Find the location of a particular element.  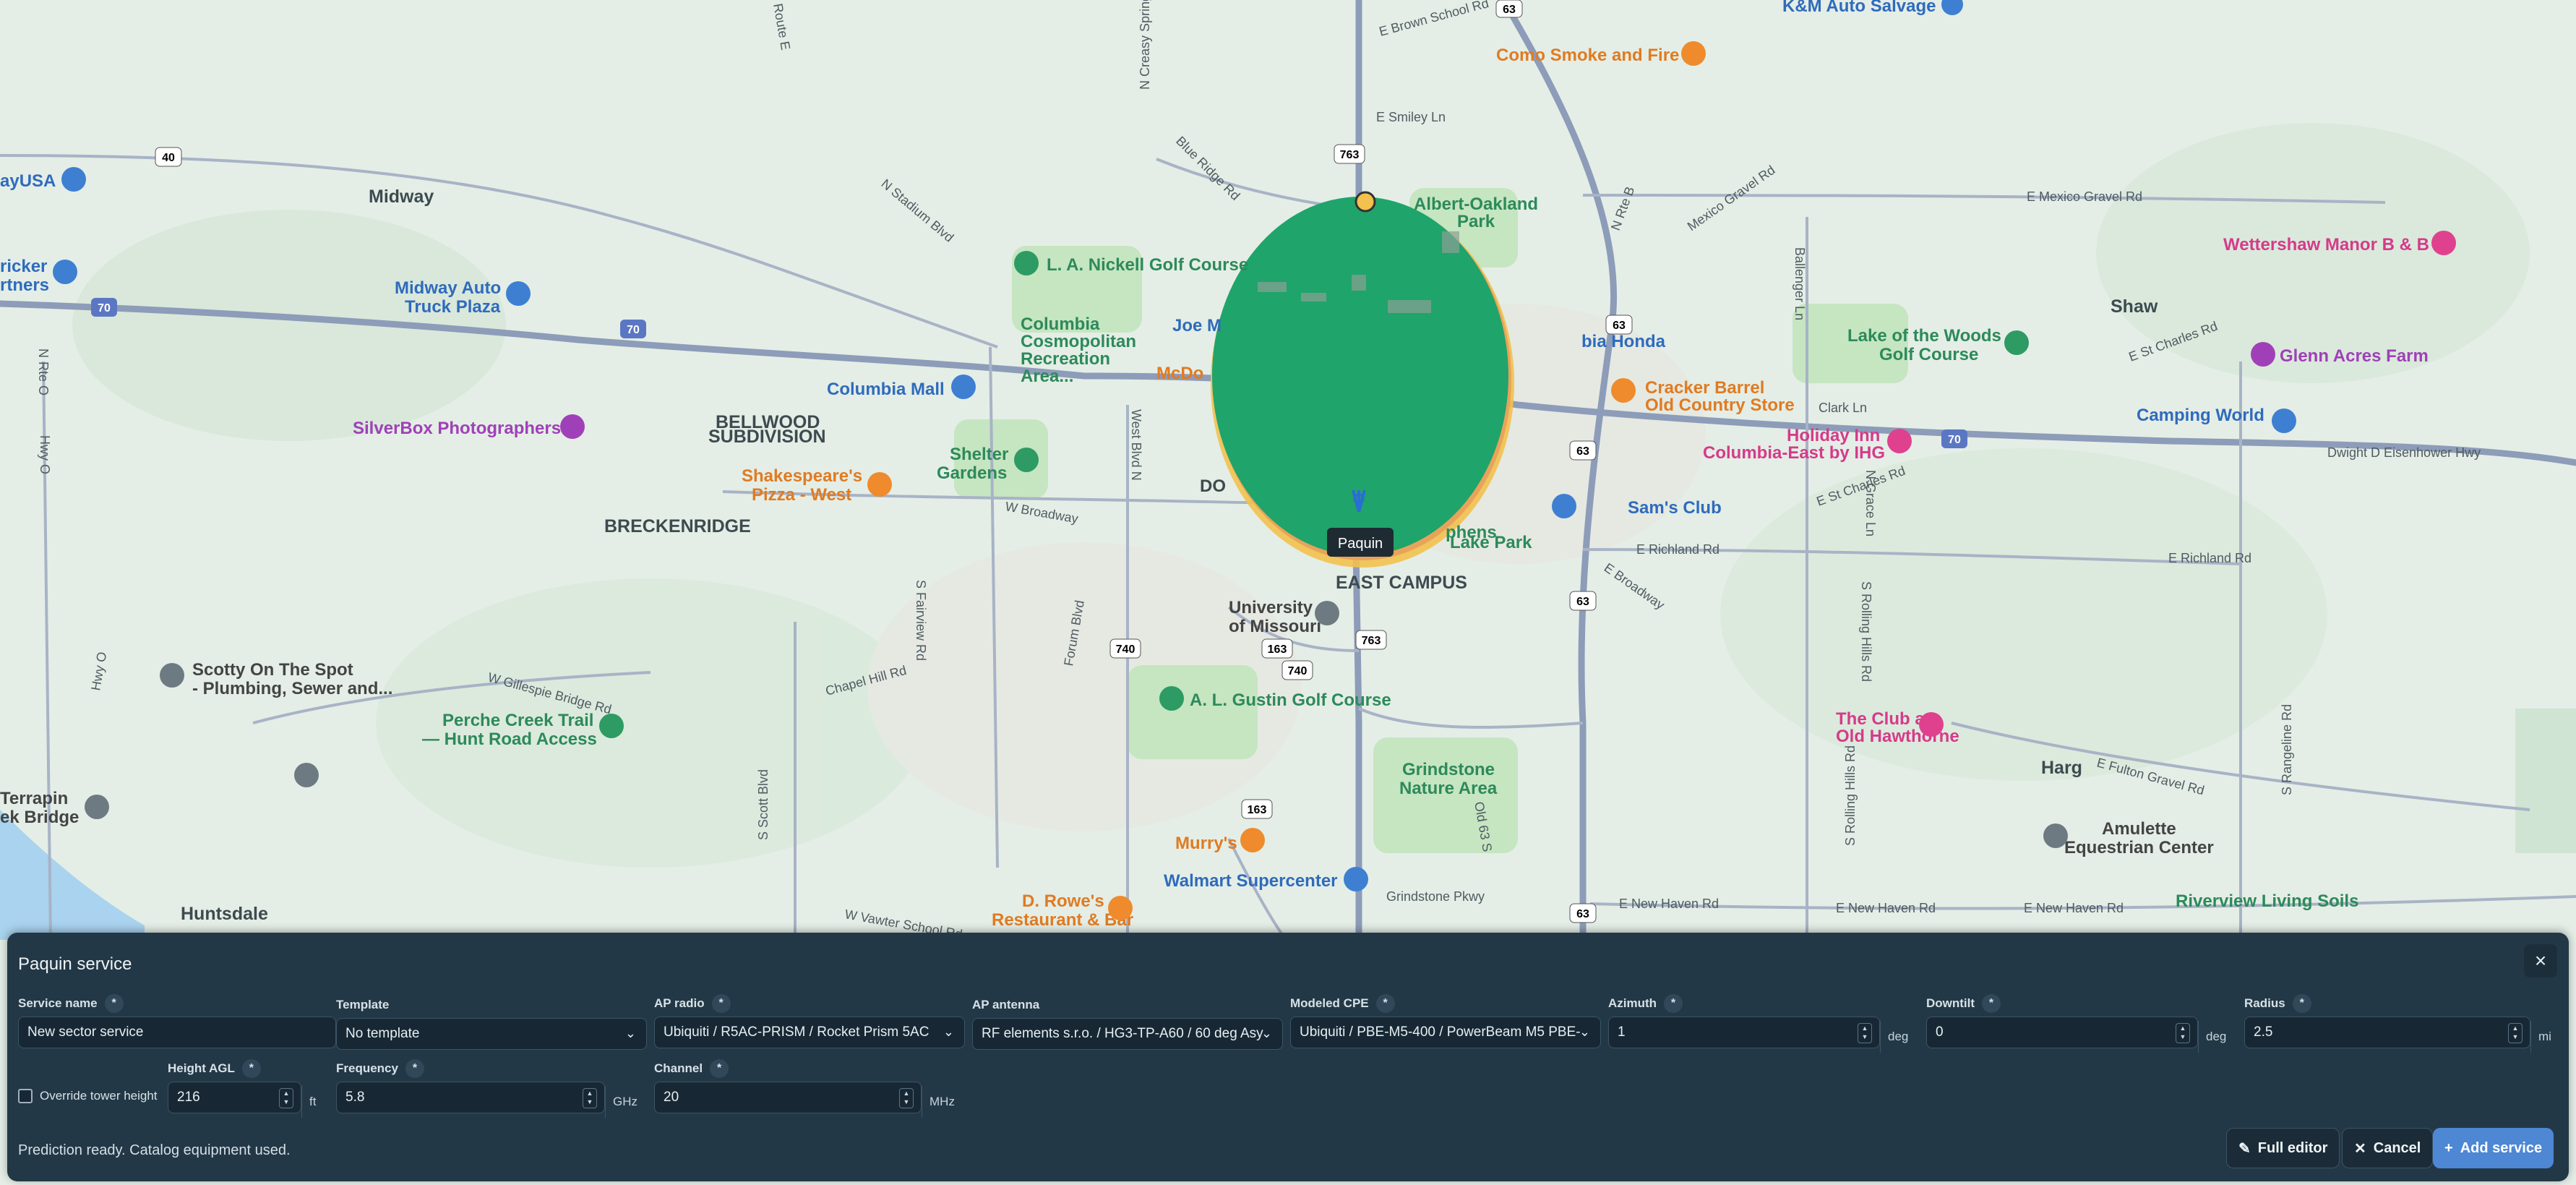

svg-text: Scotty On The Spot is located at coordinates (273, 670).